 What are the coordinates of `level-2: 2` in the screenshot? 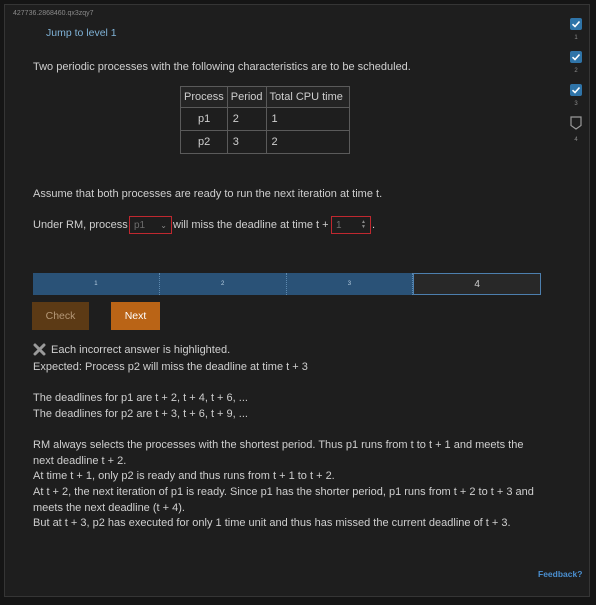 It's located at (576, 62).